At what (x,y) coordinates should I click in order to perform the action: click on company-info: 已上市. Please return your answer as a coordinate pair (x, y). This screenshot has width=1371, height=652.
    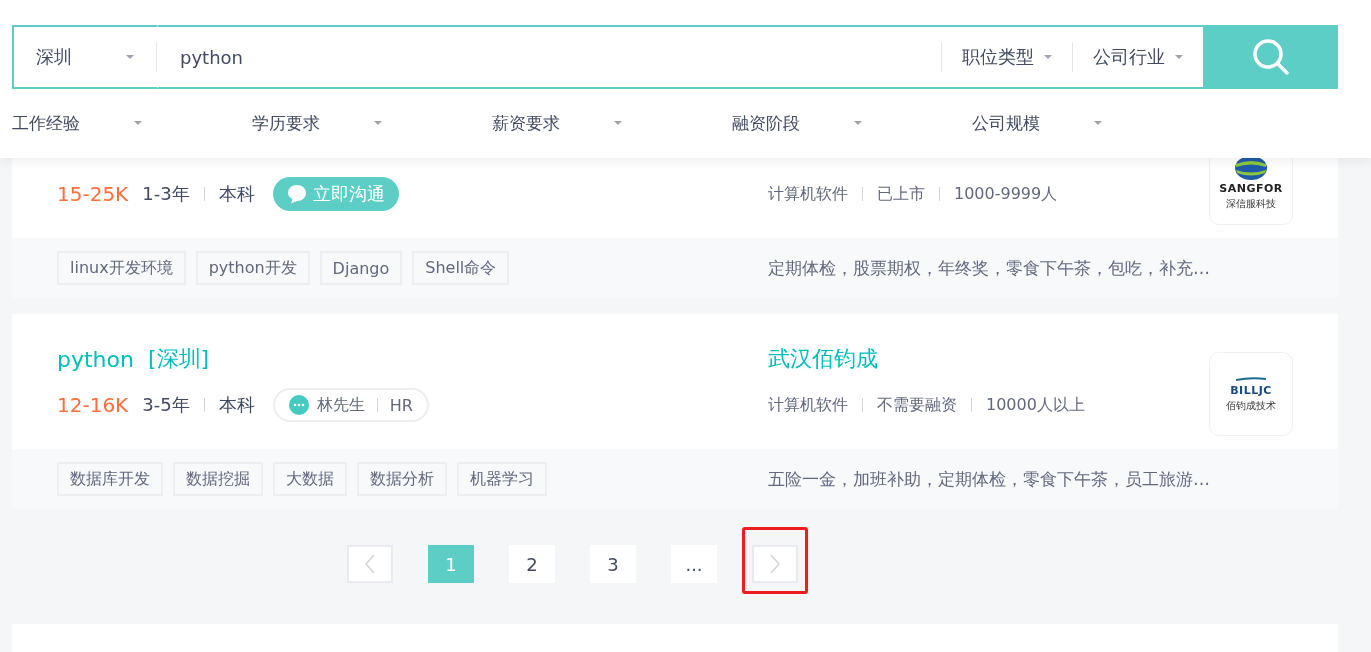
    Looking at the image, I should click on (901, 194).